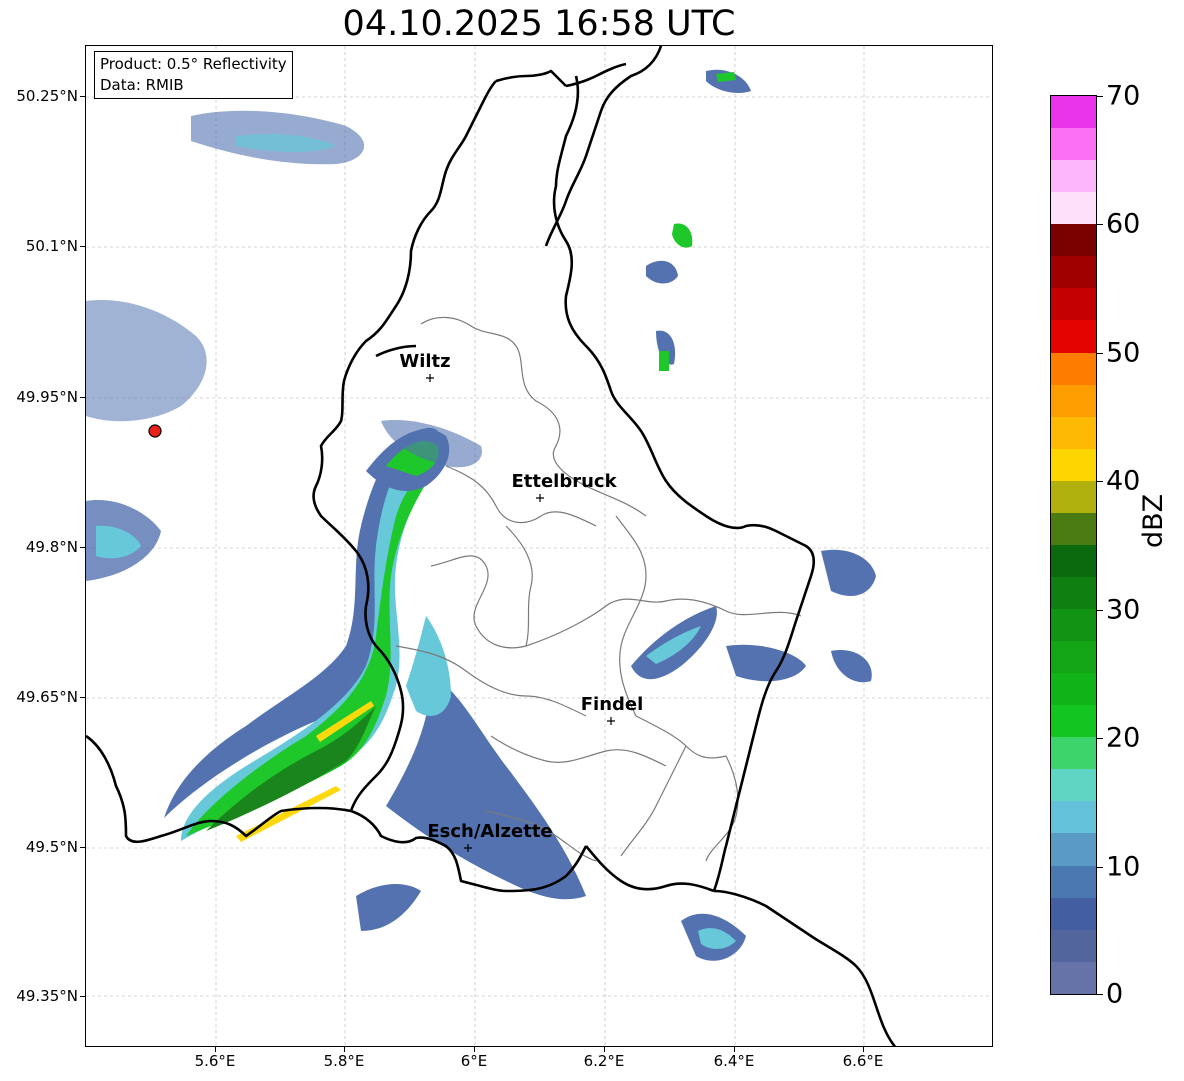 Image resolution: width=1184 pixels, height=1081 pixels. Describe the element at coordinates (51, 246) in the screenshot. I see `lat-label: 50.1°N` at that location.